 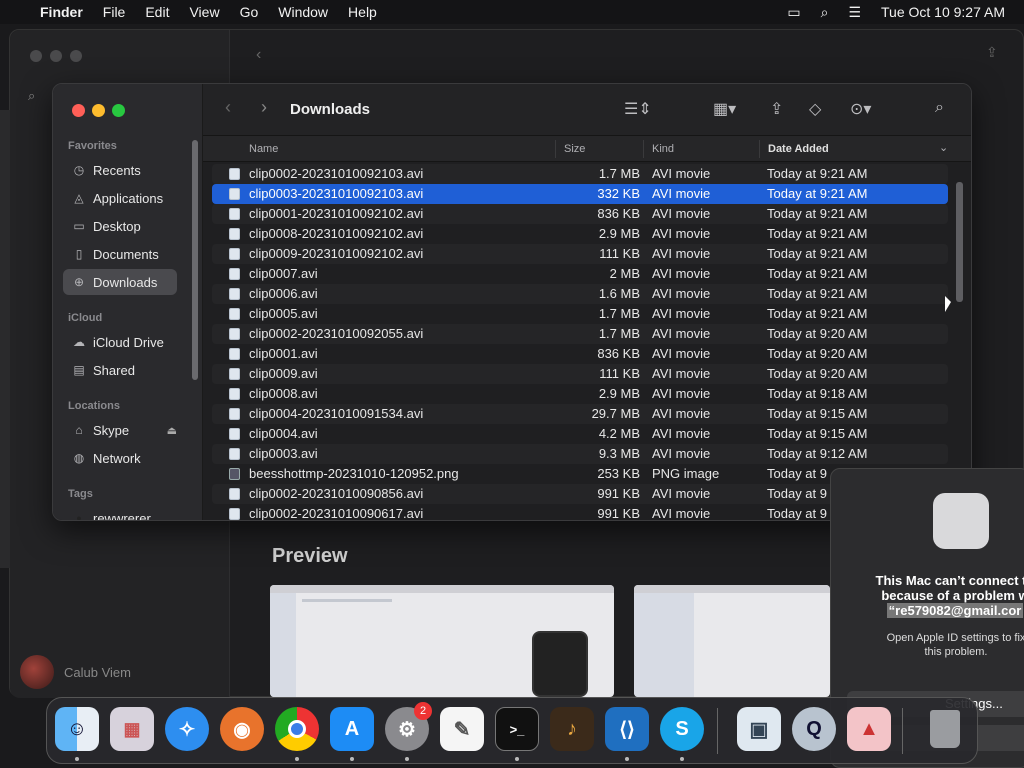 What do you see at coordinates (77, 729) in the screenshot?
I see `dock-finder: ☺` at bounding box center [77, 729].